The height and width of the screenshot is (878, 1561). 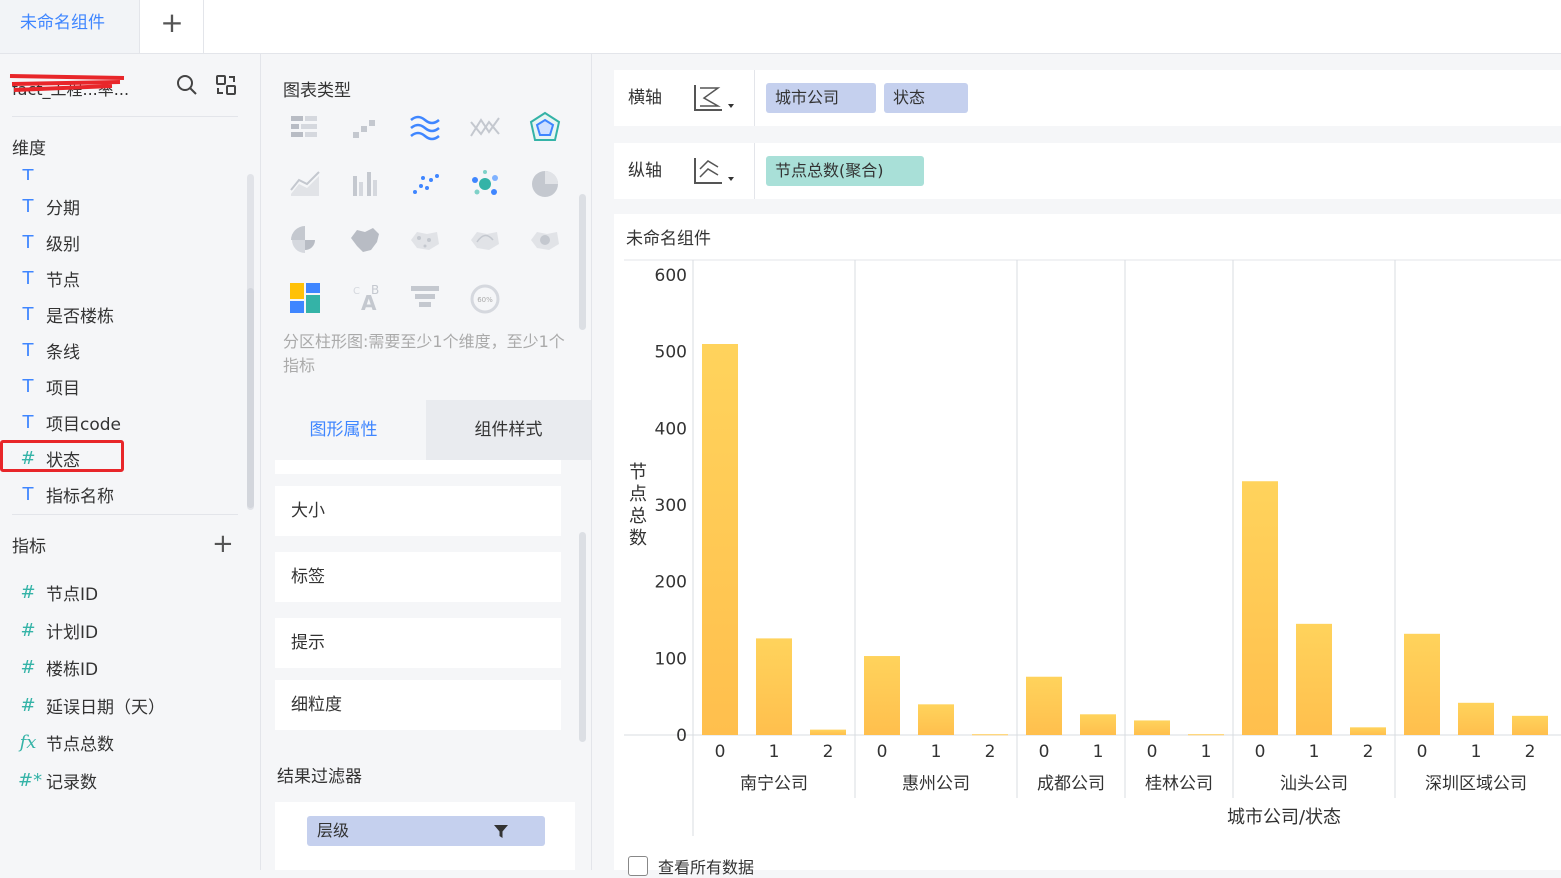 I want to click on grouped-bar-icon, so click(x=365, y=184).